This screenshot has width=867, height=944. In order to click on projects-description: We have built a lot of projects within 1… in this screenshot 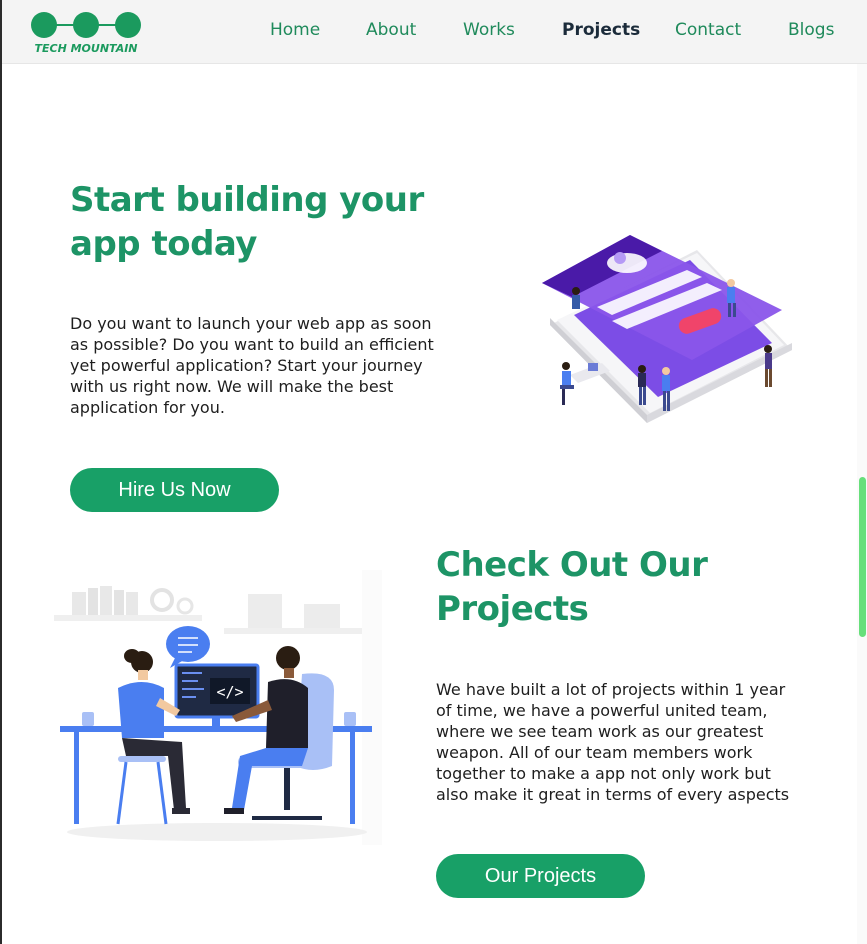, I will do `click(613, 742)`.